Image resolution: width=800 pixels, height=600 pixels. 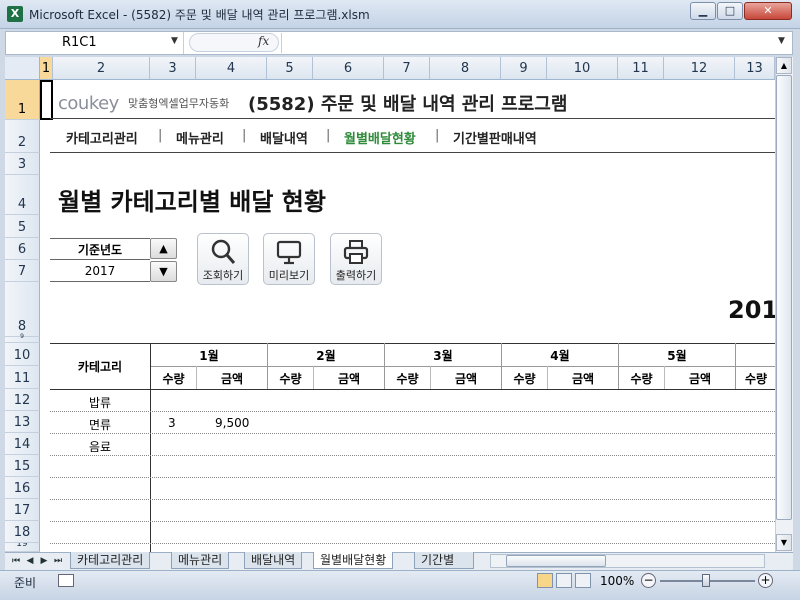 I want to click on row-header: 18, so click(x=22, y=532).